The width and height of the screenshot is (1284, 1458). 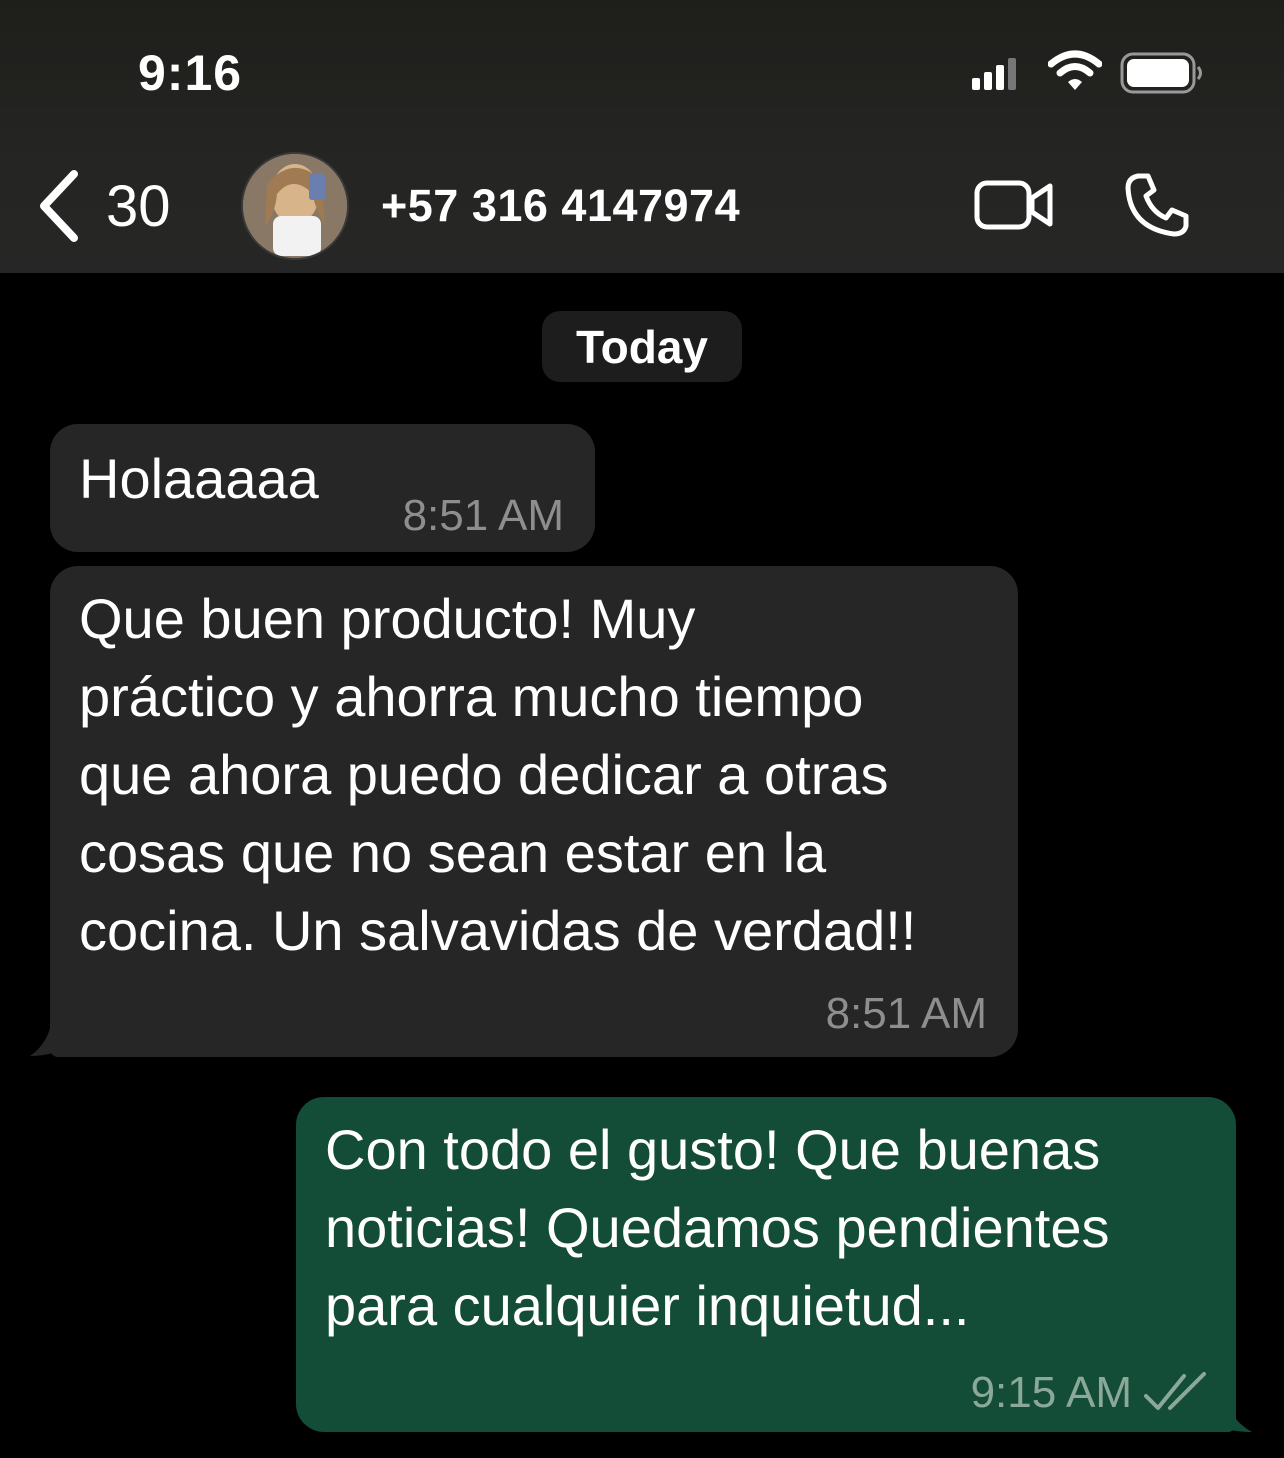 What do you see at coordinates (59, 206) in the screenshot?
I see `chevron-left-icon` at bounding box center [59, 206].